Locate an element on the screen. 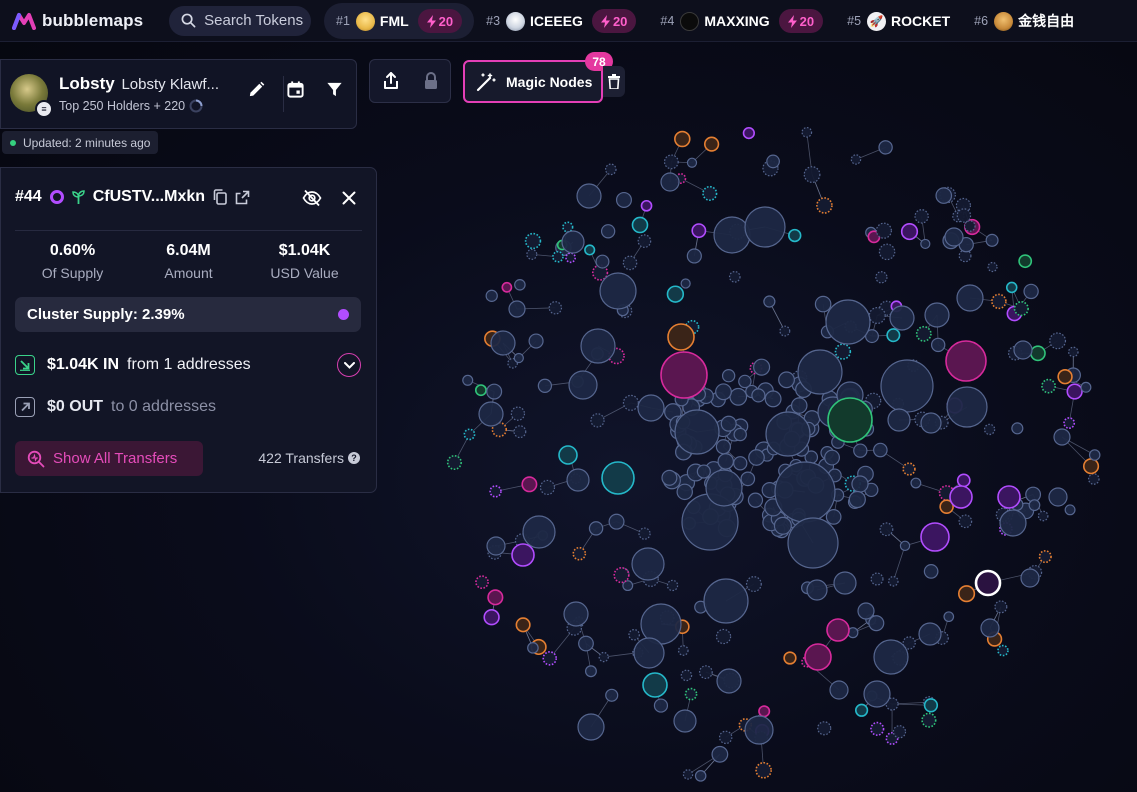 The height and width of the screenshot is (792, 1137). edit-pencil-icon is located at coordinates (256, 89).